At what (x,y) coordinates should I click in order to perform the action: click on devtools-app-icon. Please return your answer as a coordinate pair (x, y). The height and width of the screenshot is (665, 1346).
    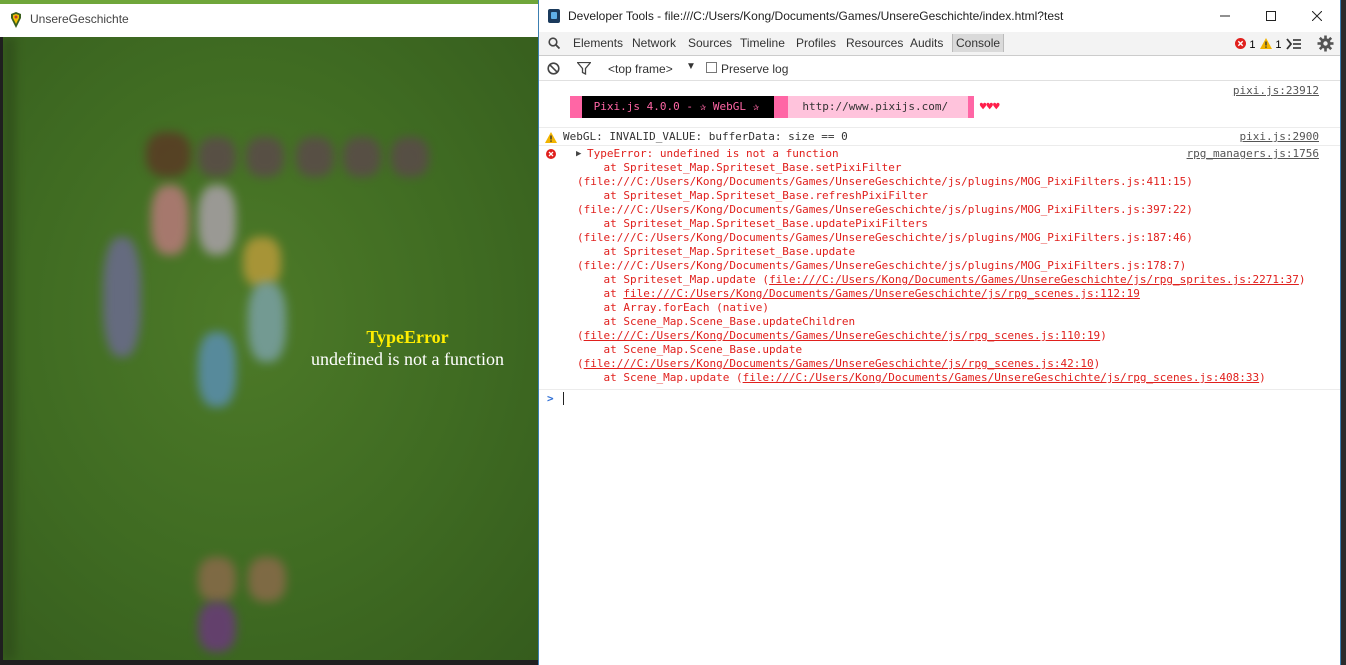
    Looking at the image, I should click on (554, 16).